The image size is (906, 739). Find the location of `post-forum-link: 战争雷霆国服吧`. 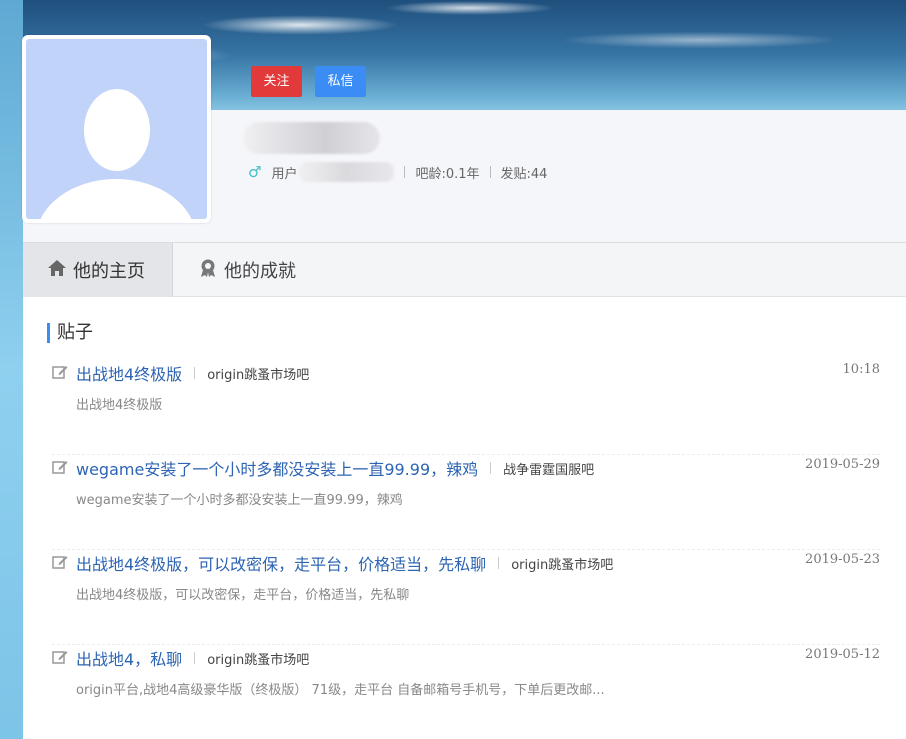

post-forum-link: 战争雷霆国服吧 is located at coordinates (548, 468).